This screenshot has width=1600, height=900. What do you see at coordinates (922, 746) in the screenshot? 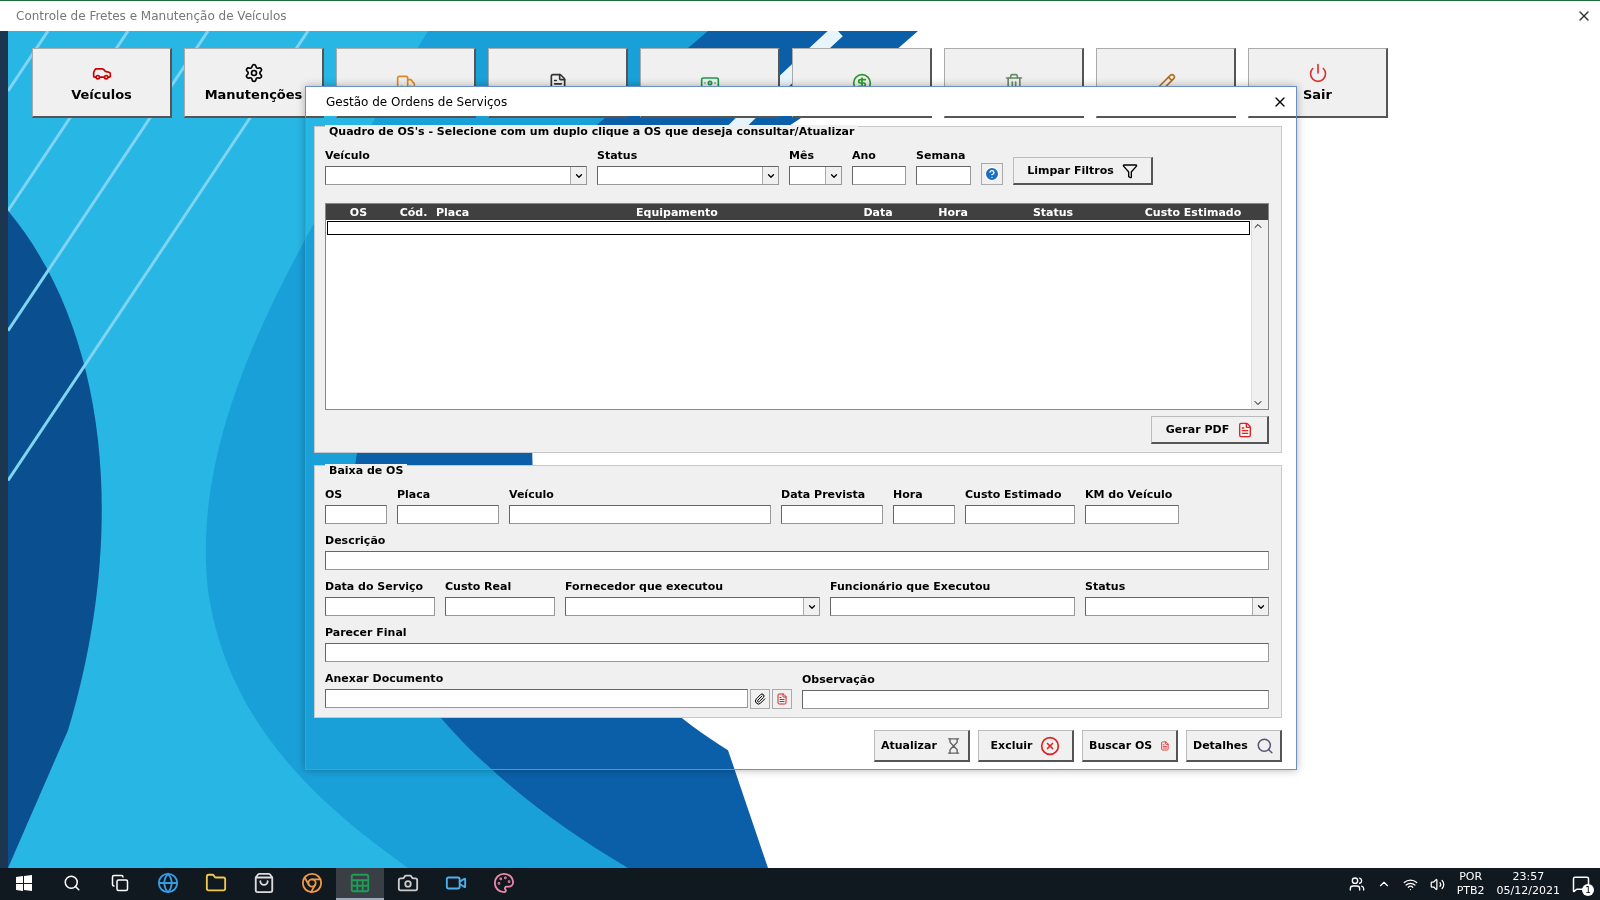
I see `action-button: Atualizar` at bounding box center [922, 746].